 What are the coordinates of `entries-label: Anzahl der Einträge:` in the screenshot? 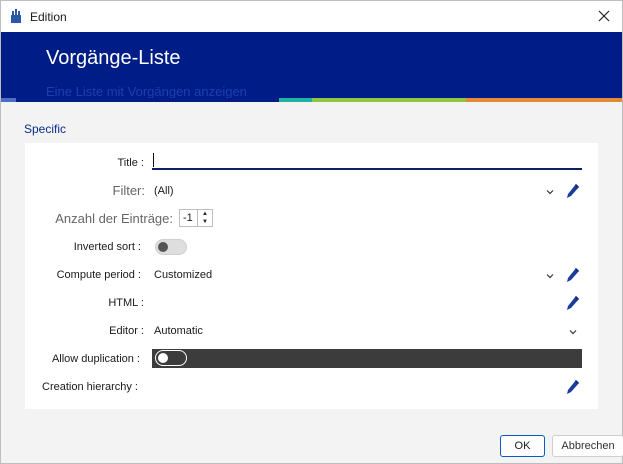 It's located at (114, 218).